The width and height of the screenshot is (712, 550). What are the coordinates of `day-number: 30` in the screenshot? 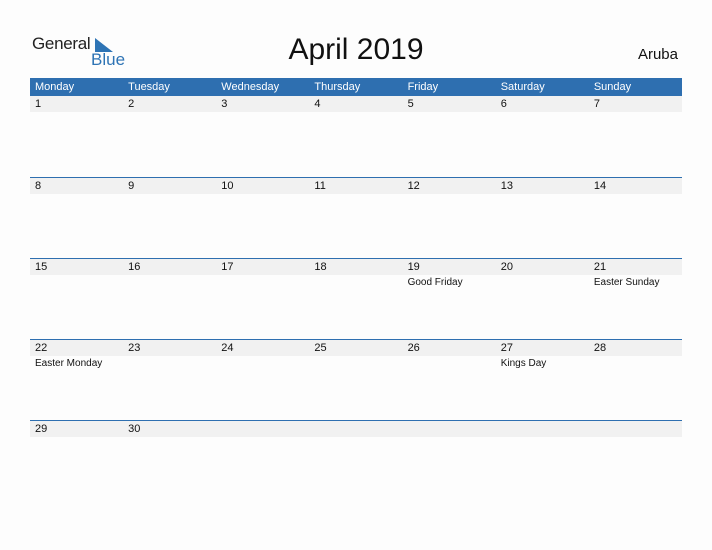 It's located at (134, 429).